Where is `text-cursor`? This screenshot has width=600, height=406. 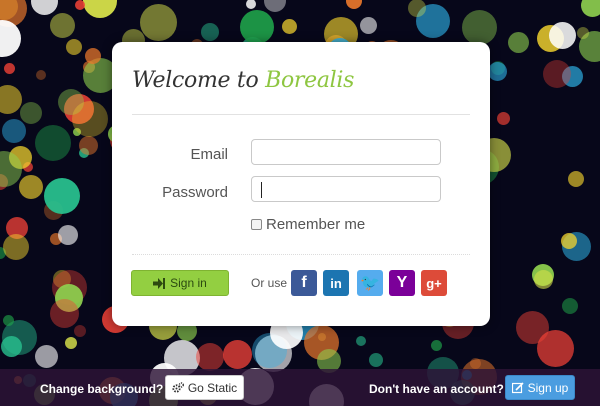 text-cursor is located at coordinates (261, 190).